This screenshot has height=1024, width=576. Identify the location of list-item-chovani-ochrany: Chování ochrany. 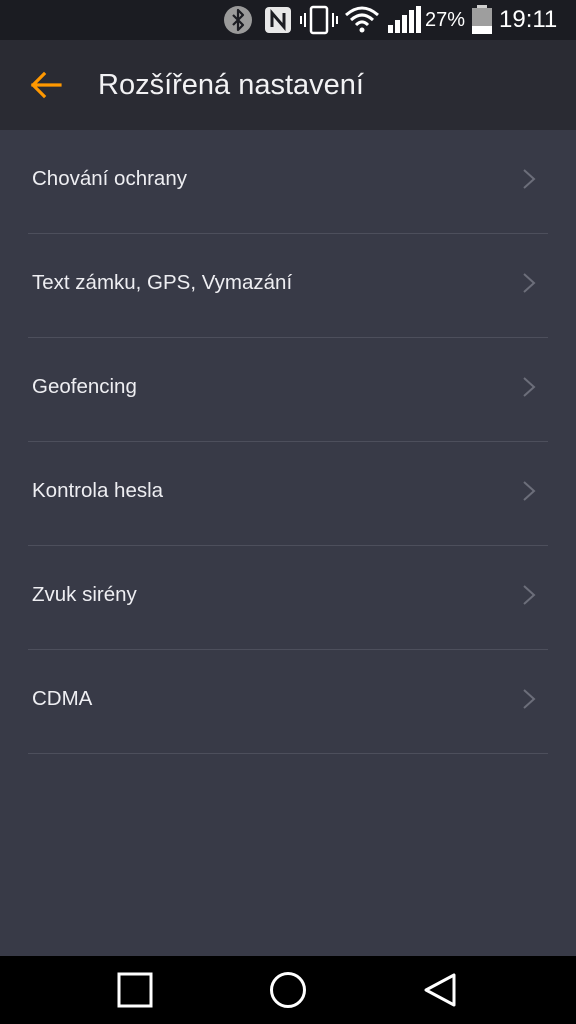
(288, 182).